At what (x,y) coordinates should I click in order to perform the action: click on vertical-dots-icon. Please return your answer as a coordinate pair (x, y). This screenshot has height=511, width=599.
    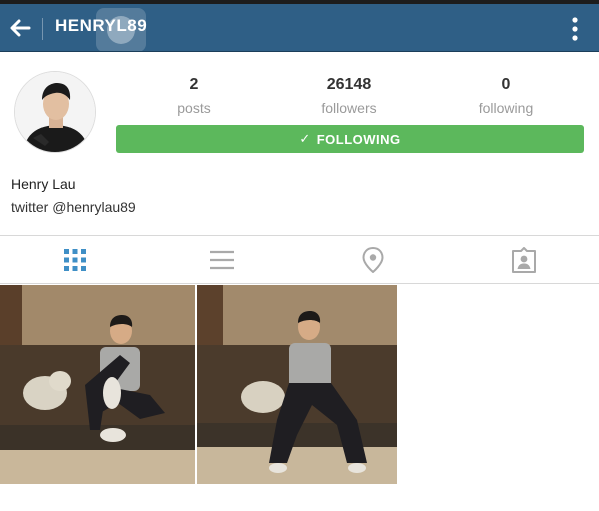
    Looking at the image, I should click on (575, 29).